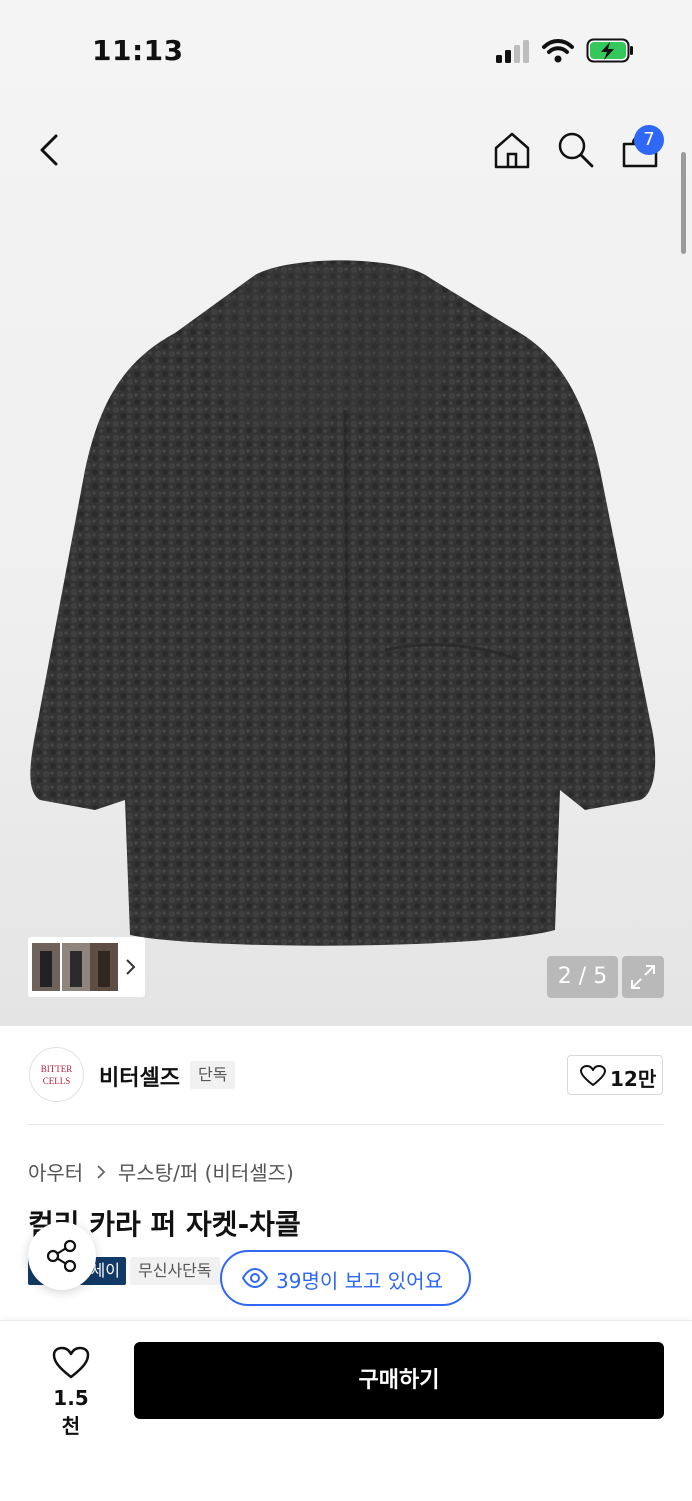 The image size is (692, 1501). I want to click on share-icon, so click(61, 1256).